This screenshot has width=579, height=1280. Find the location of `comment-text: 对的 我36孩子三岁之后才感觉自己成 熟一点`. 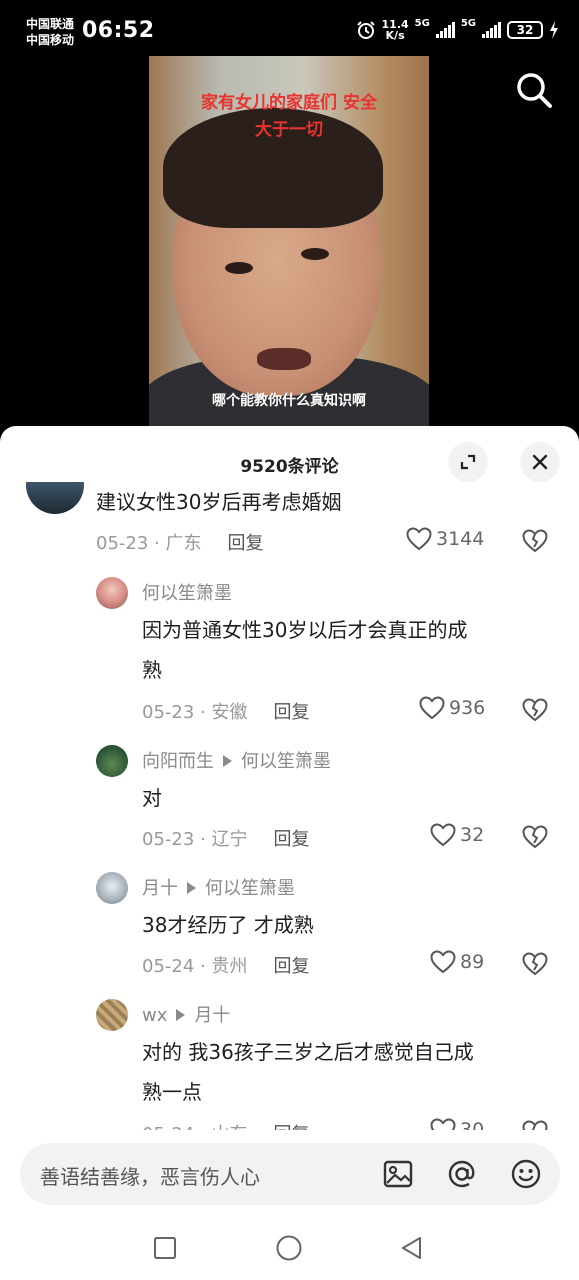

comment-text: 对的 我36孩子三岁之后才感觉自己成 熟一点 is located at coordinates (308, 1072).